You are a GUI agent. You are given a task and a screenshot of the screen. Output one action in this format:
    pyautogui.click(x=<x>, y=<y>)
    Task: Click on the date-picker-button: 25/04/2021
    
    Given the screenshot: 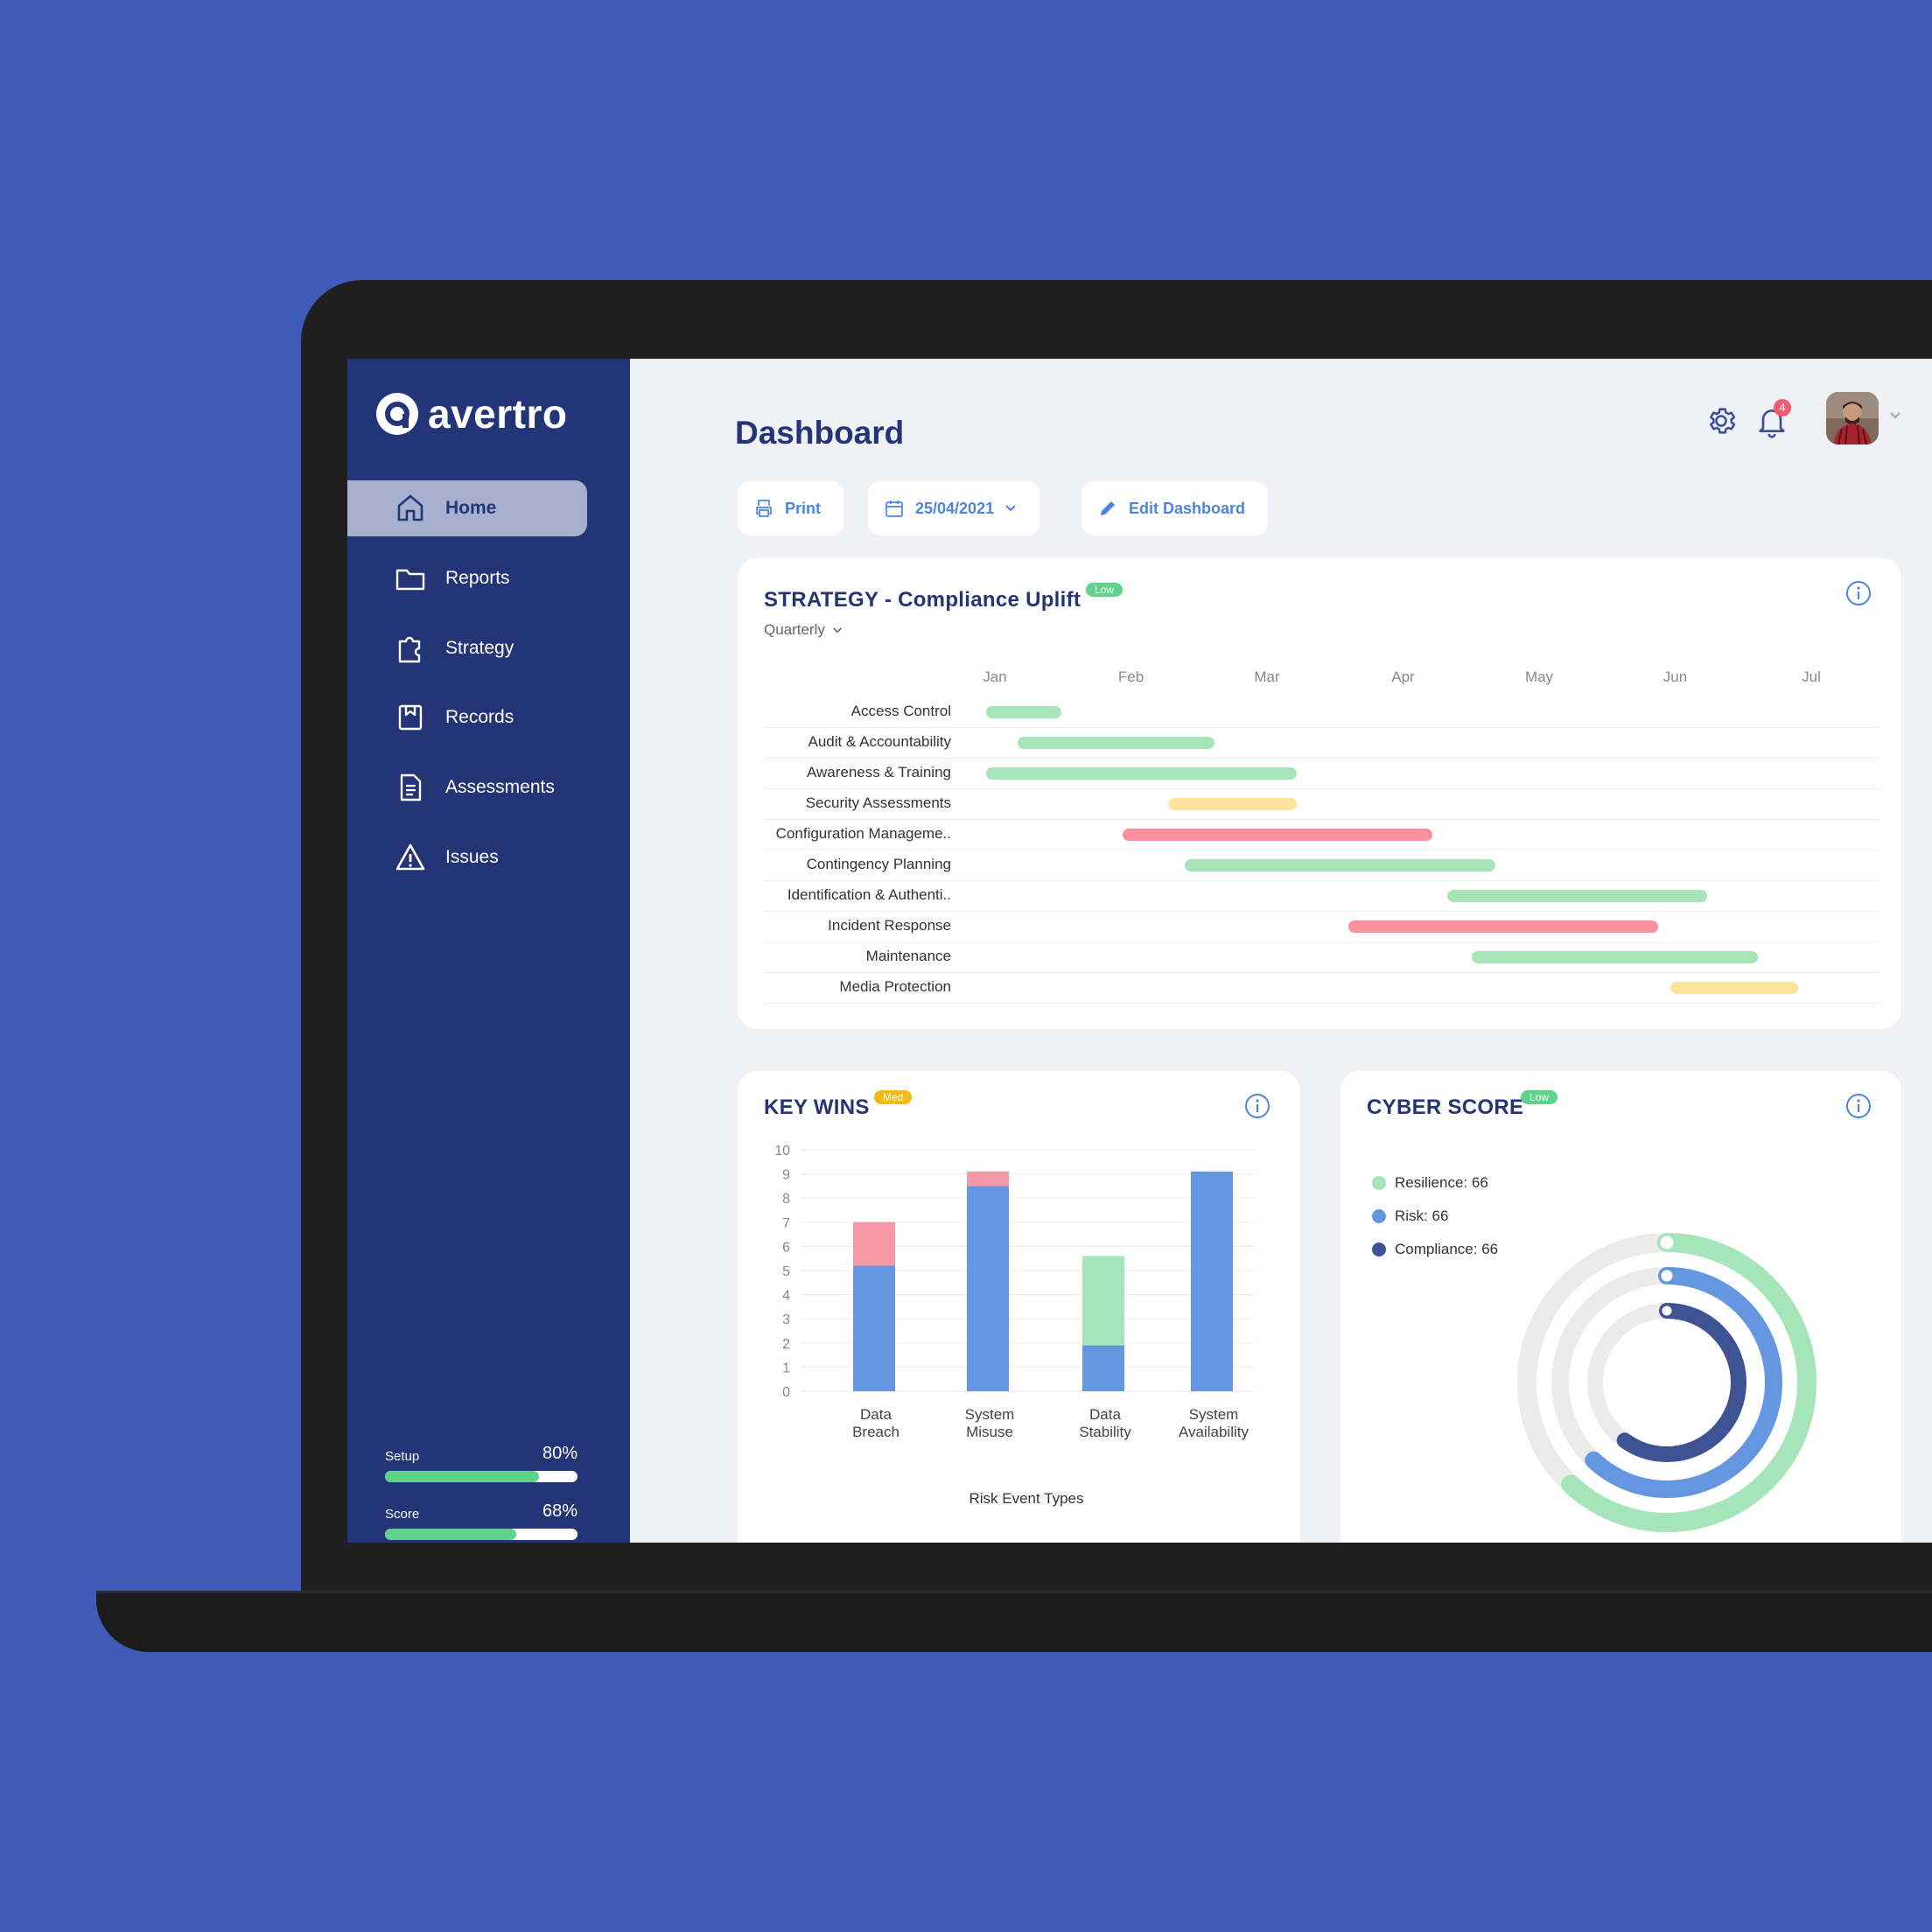 What is the action you would take?
    pyautogui.click(x=954, y=508)
    